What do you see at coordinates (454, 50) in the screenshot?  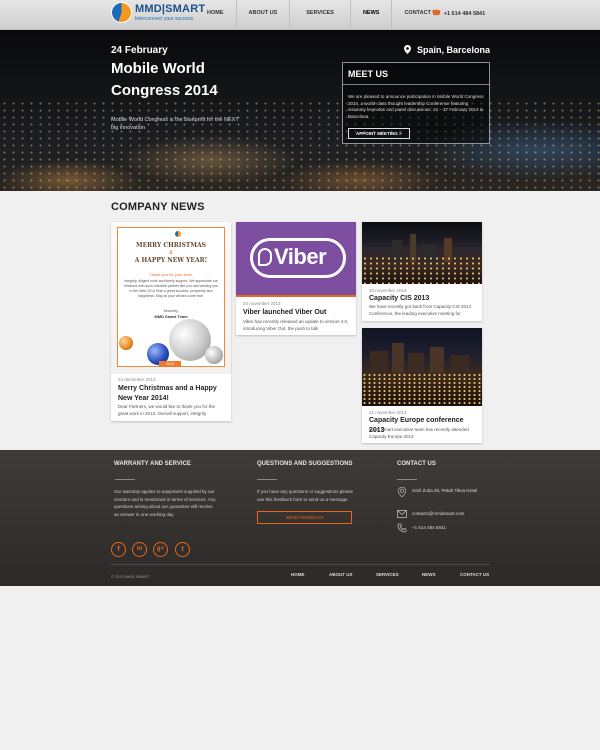 I see `hero-location-text: Spain, Barcelona` at bounding box center [454, 50].